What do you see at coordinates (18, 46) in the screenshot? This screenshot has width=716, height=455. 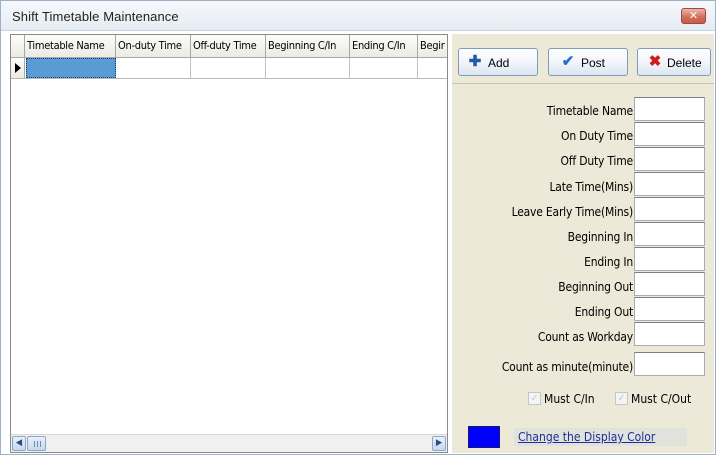 I see `row-indicator-header` at bounding box center [18, 46].